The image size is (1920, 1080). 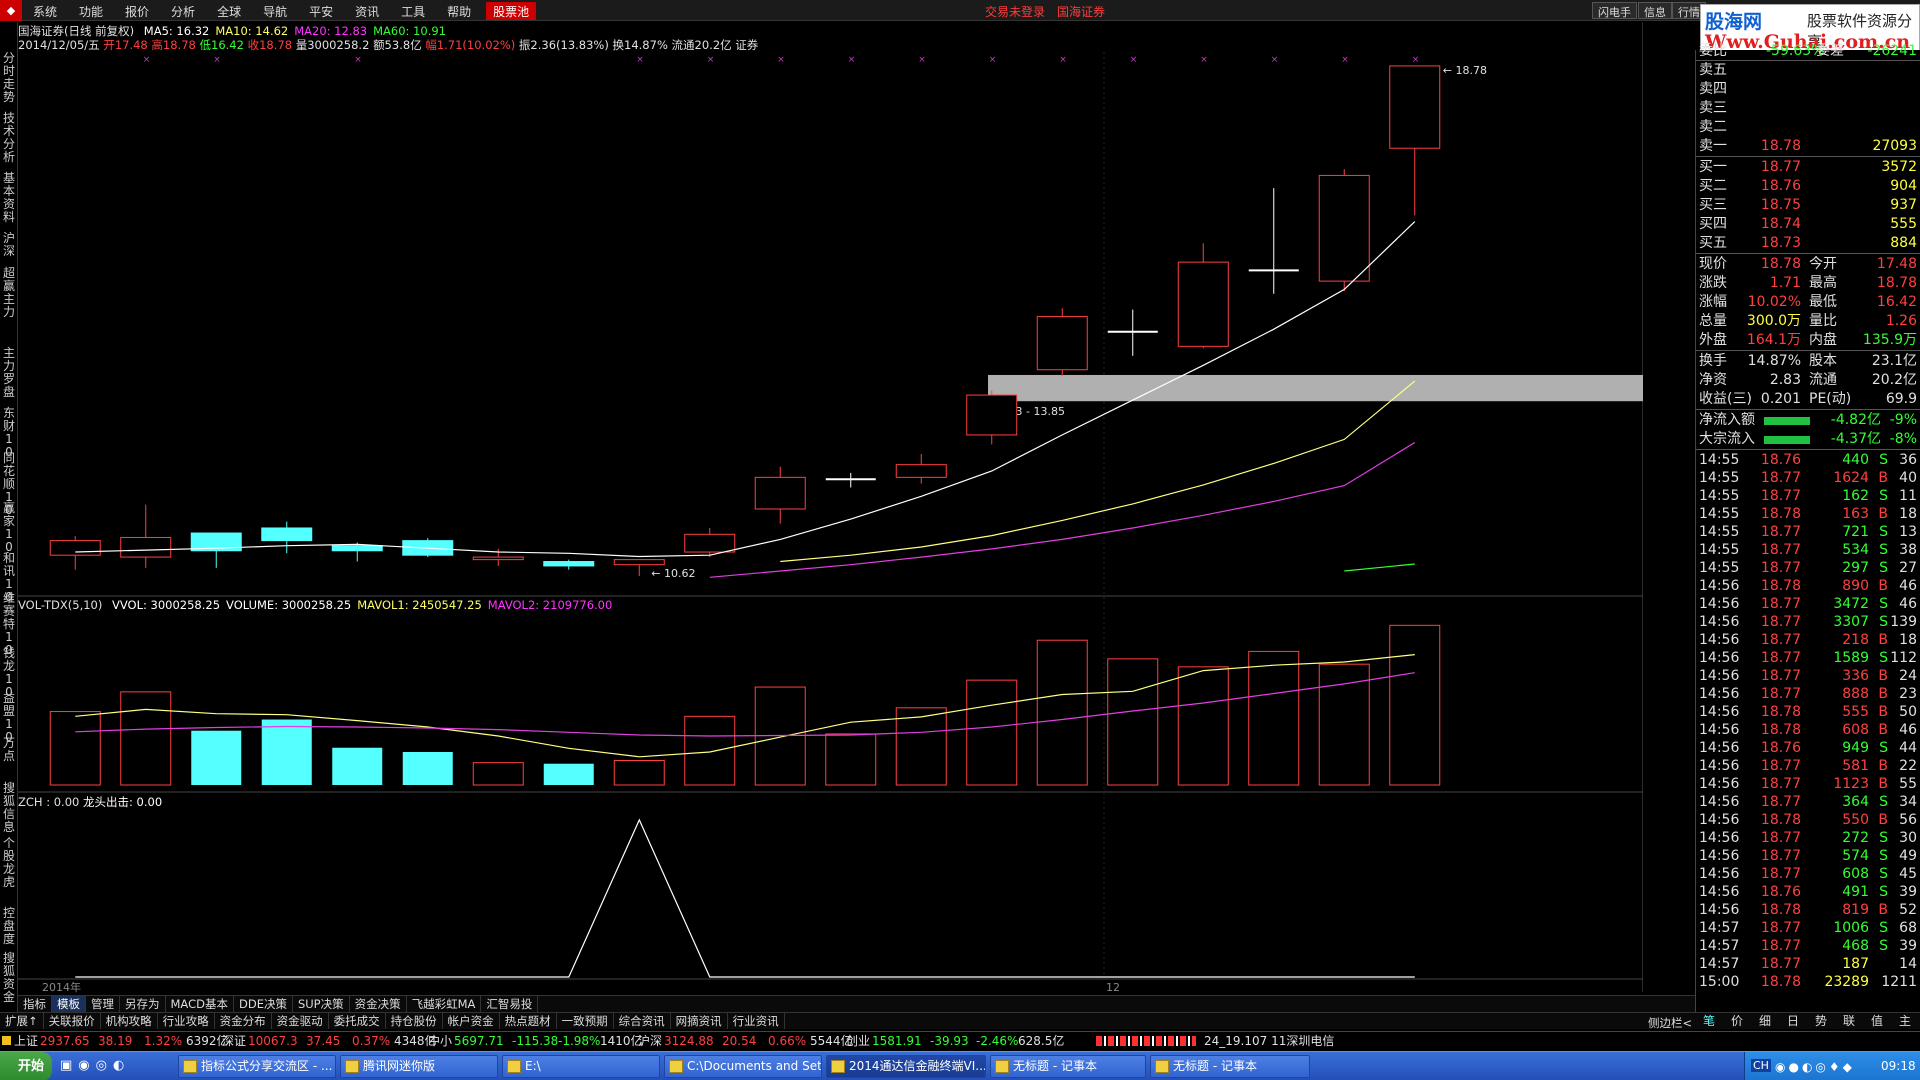 What do you see at coordinates (9, 293) in the screenshot?
I see `left-tab-4: 超赢主力` at bounding box center [9, 293].